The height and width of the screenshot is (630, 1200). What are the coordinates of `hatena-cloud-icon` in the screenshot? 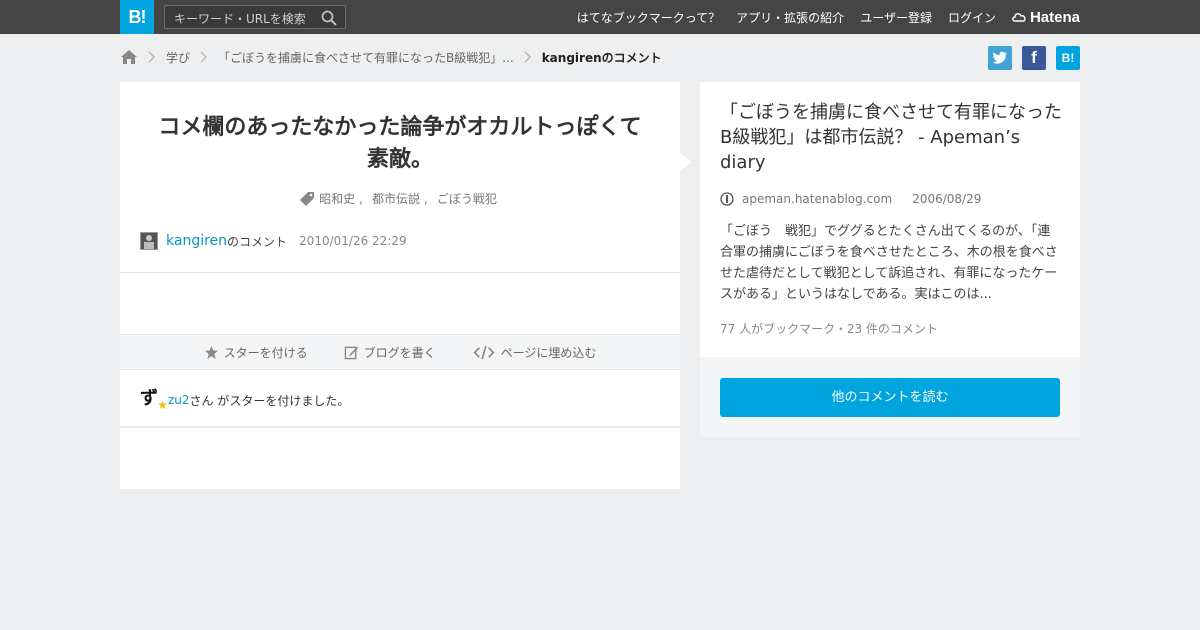 It's located at (1019, 17).